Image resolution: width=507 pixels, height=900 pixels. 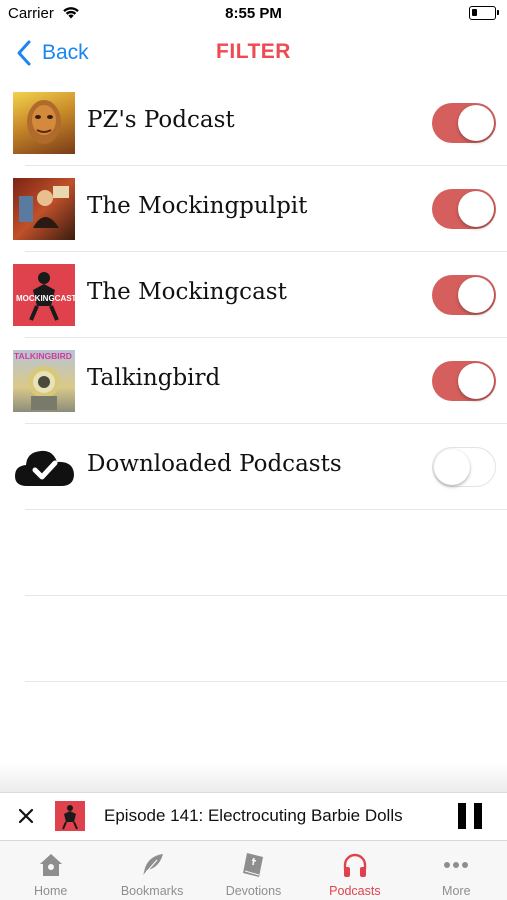 What do you see at coordinates (50, 865) in the screenshot?
I see `home-icon` at bounding box center [50, 865].